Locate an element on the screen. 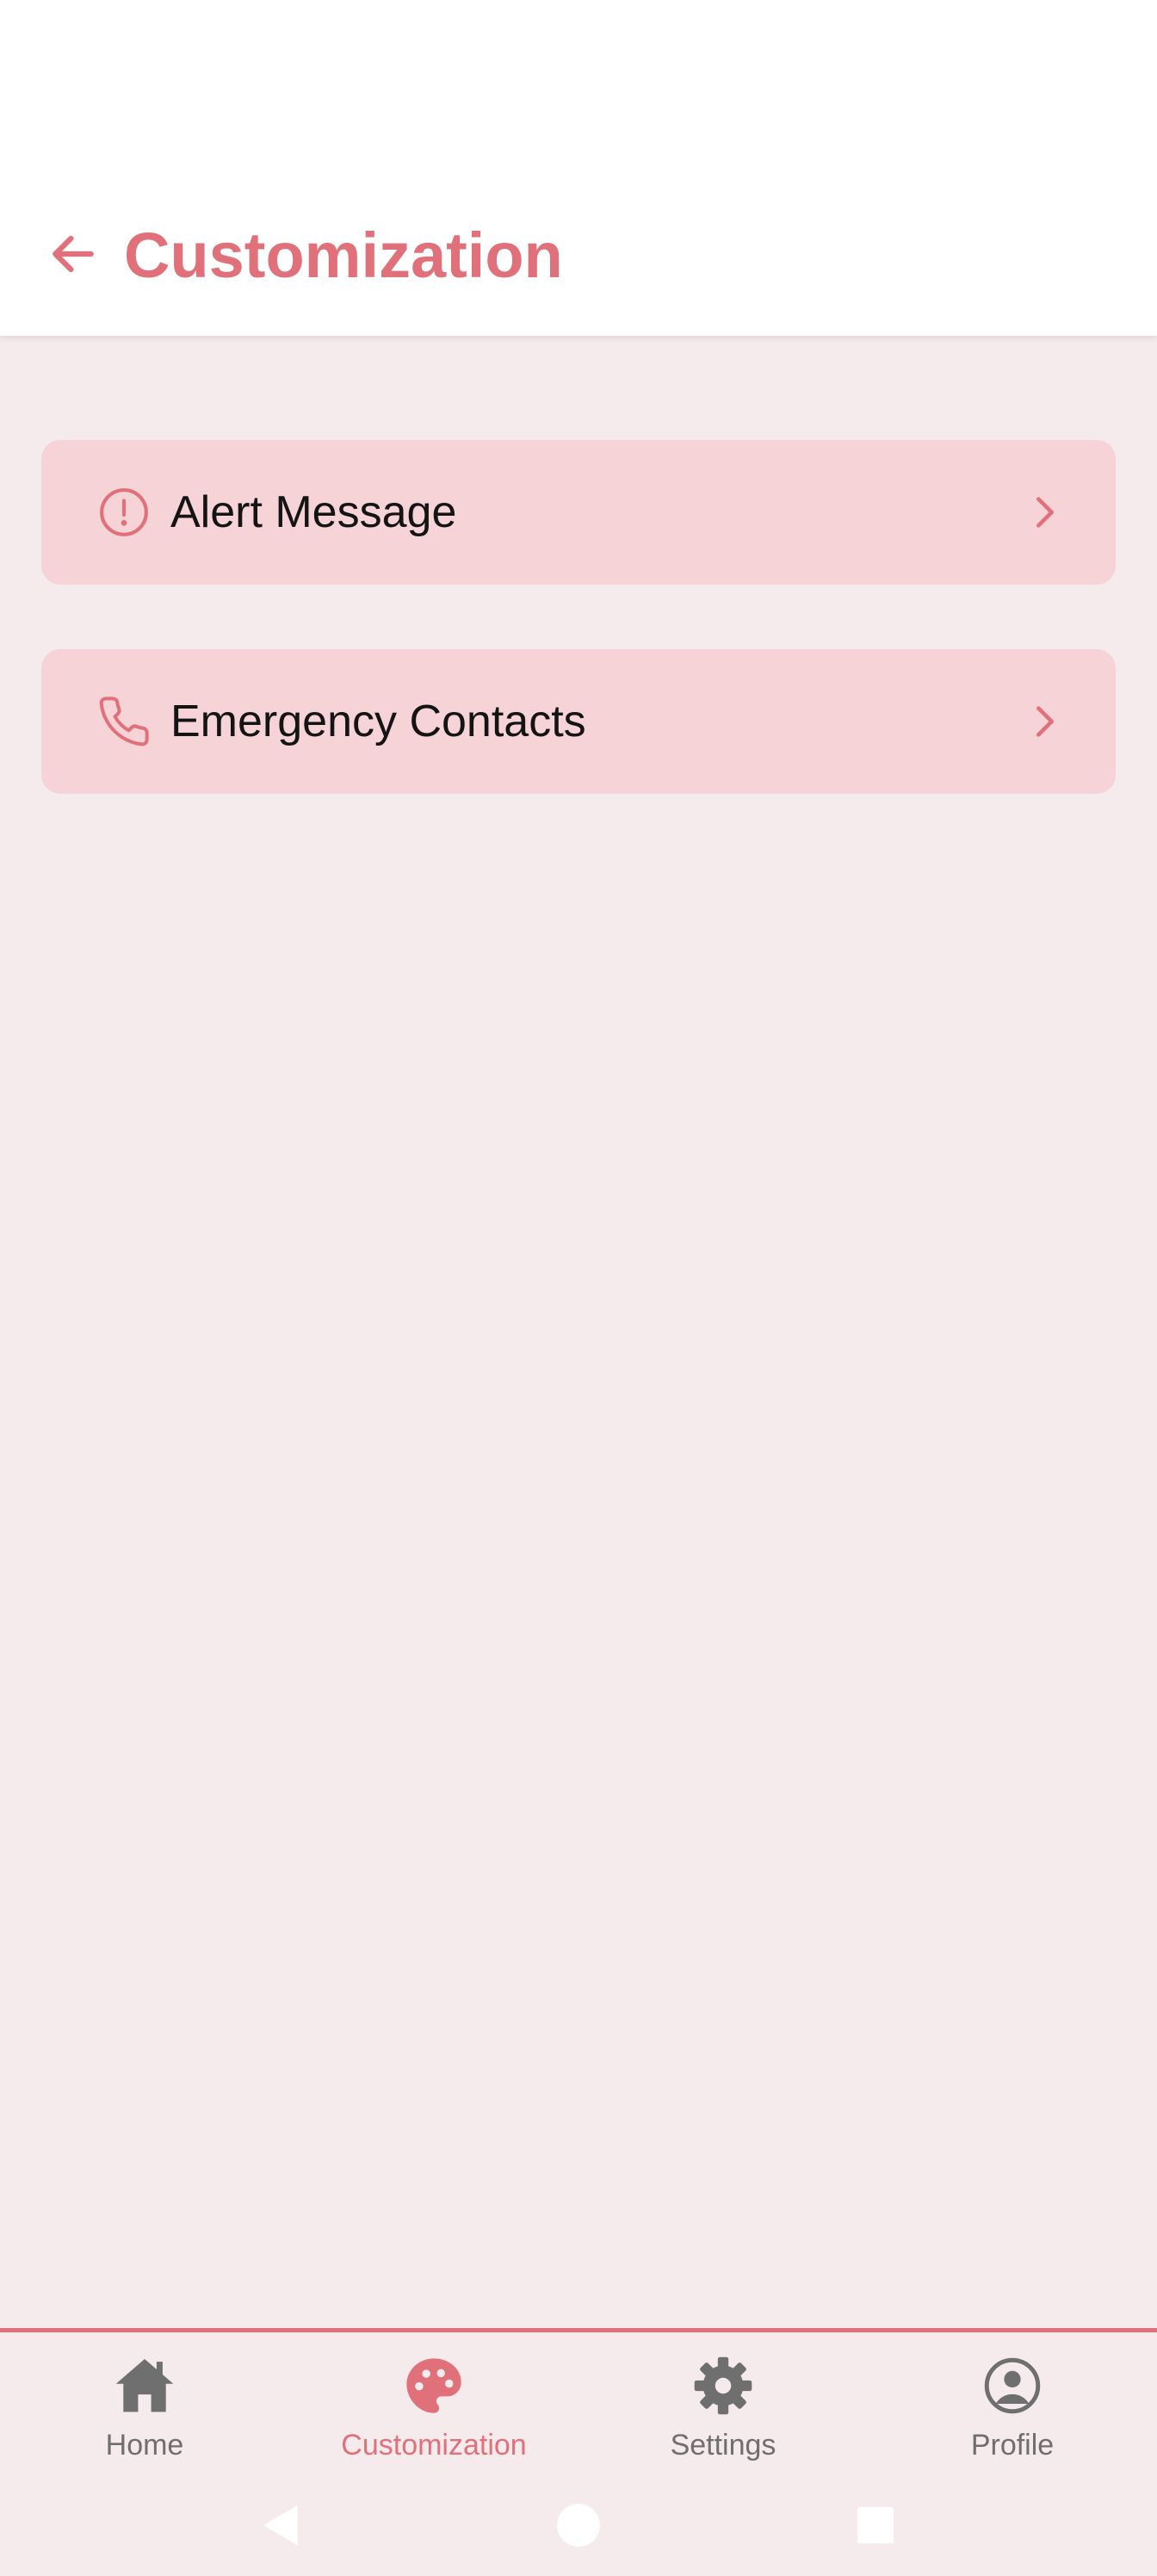 The height and width of the screenshot is (2576, 1157). app-bar: Customization is located at coordinates (579, 168).